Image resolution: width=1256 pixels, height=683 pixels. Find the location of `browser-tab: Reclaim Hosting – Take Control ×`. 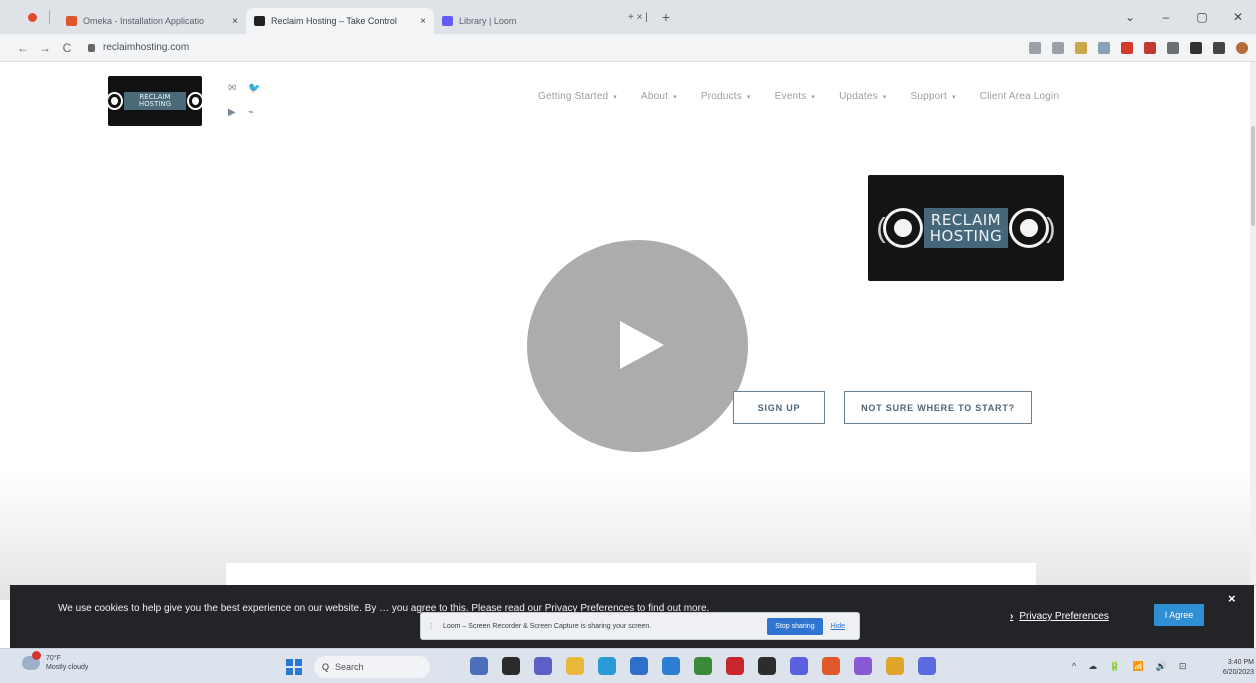

browser-tab: Reclaim Hosting – Take Control × is located at coordinates (340, 21).